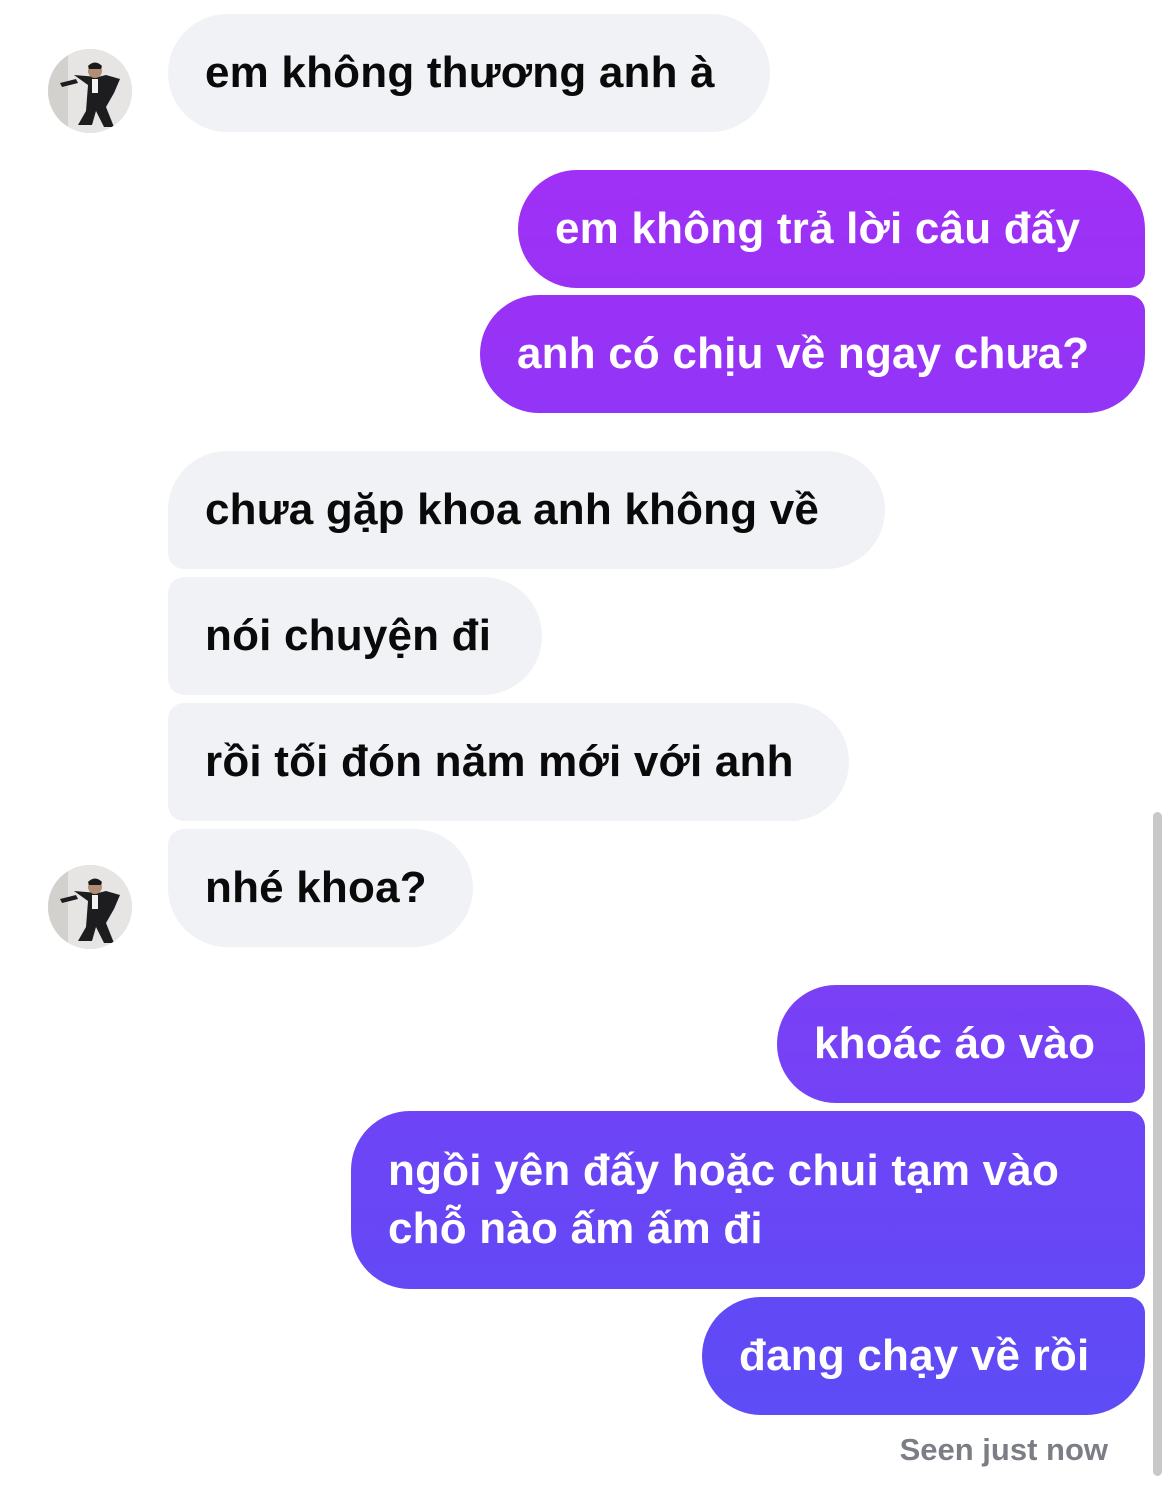  I want to click on incoming-message: nhé khoa?, so click(320, 888).